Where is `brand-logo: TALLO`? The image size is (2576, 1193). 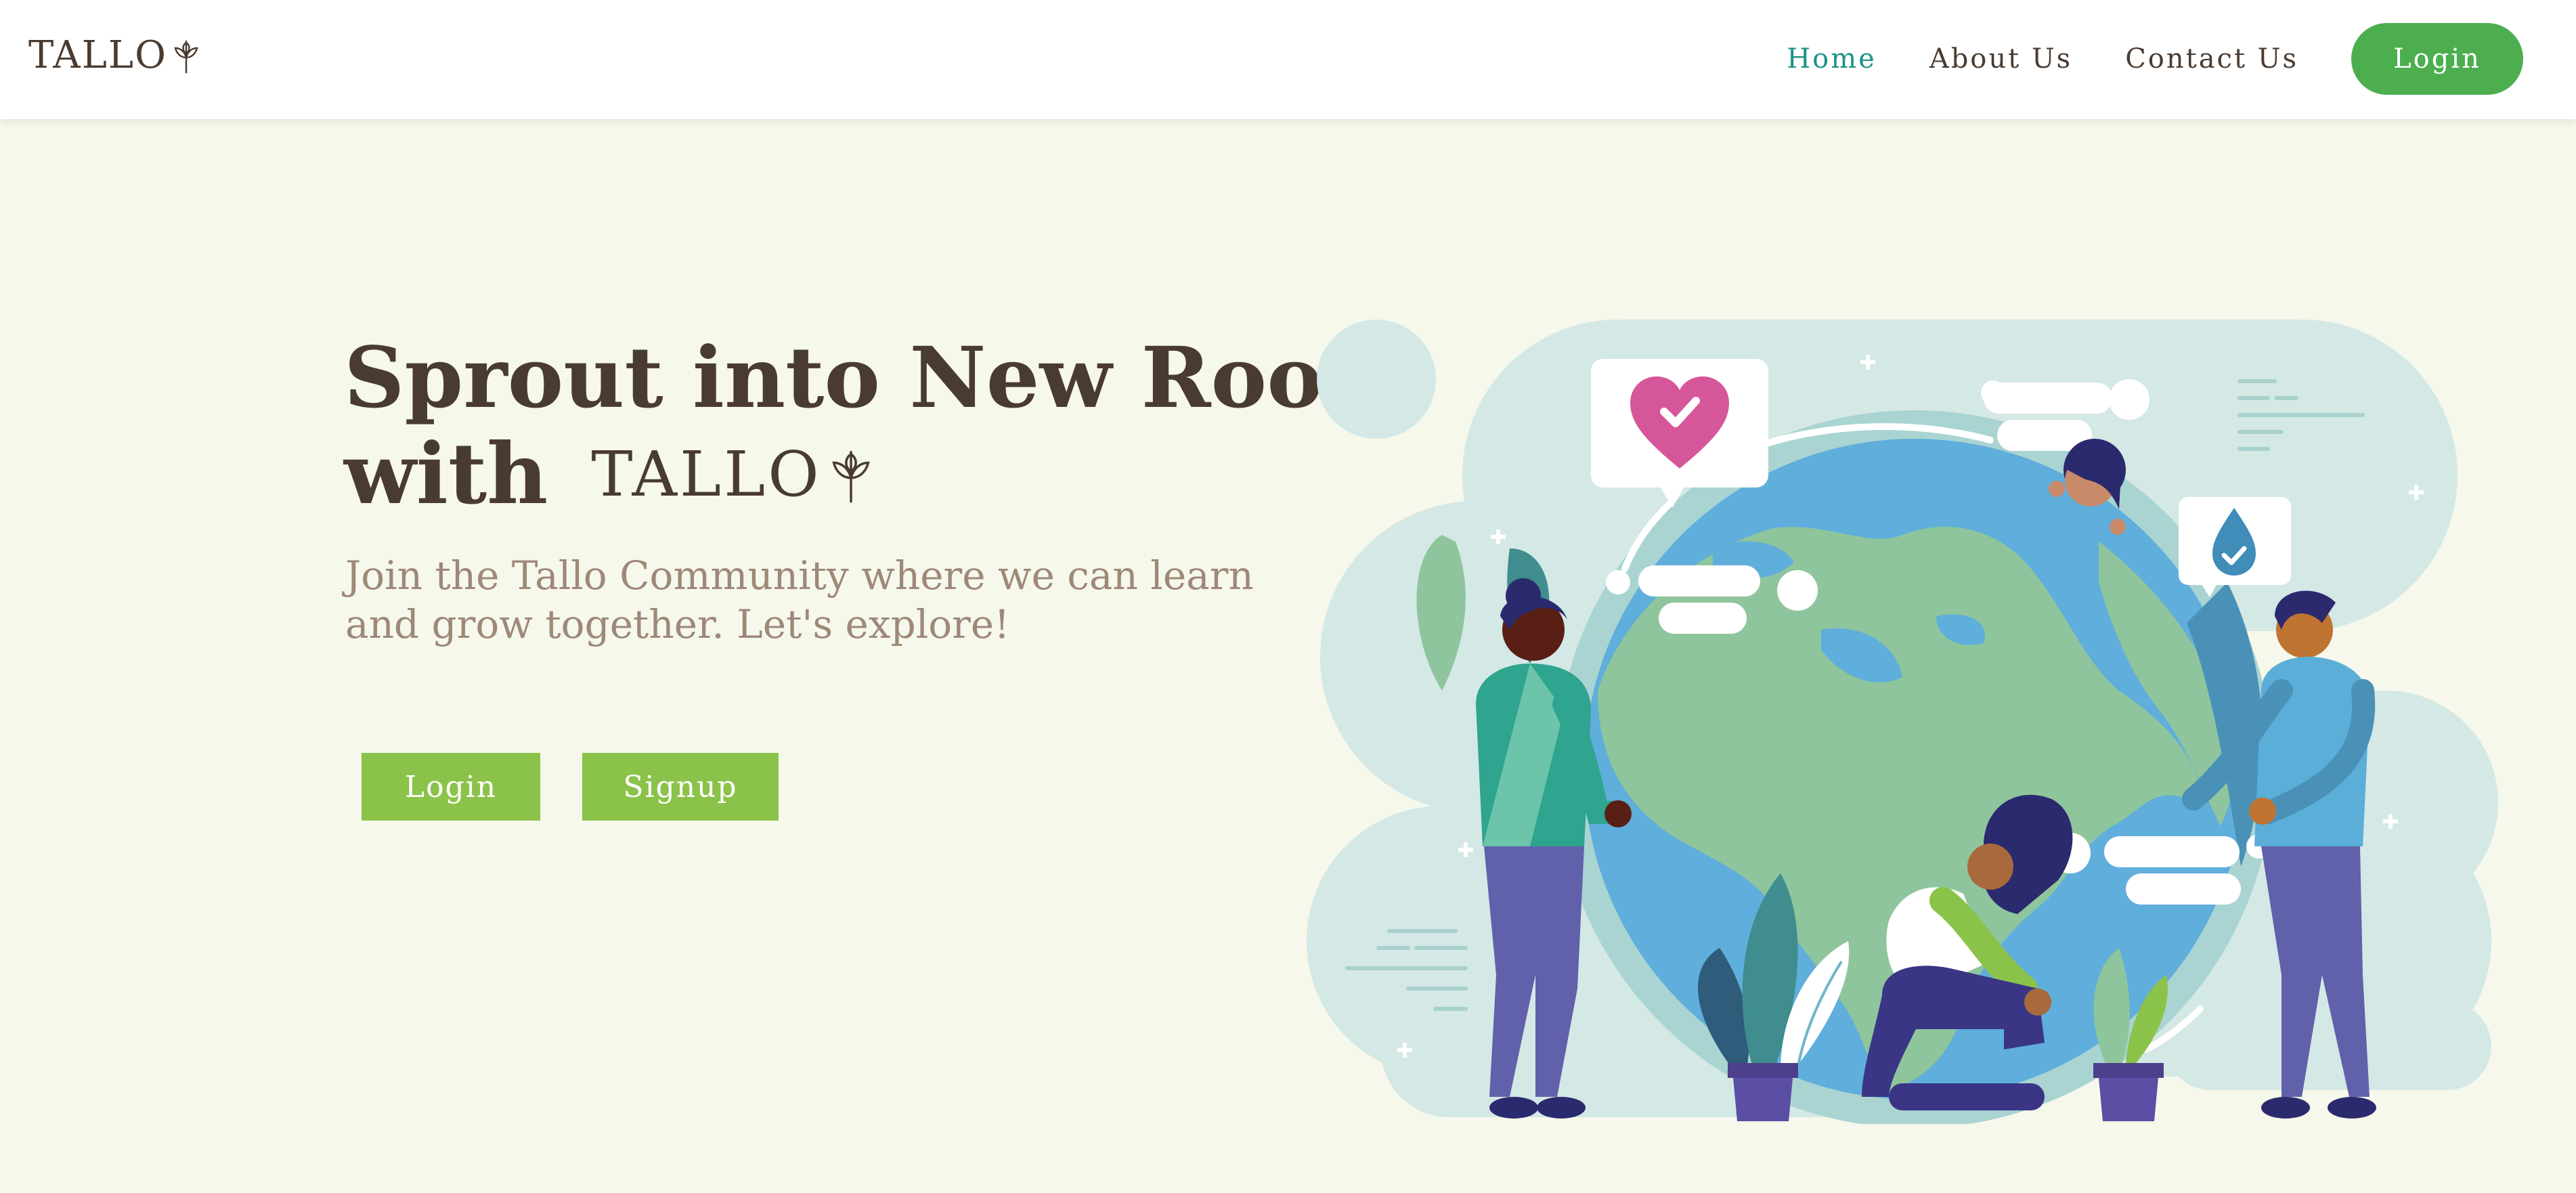
brand-logo: TALLO is located at coordinates (114, 55).